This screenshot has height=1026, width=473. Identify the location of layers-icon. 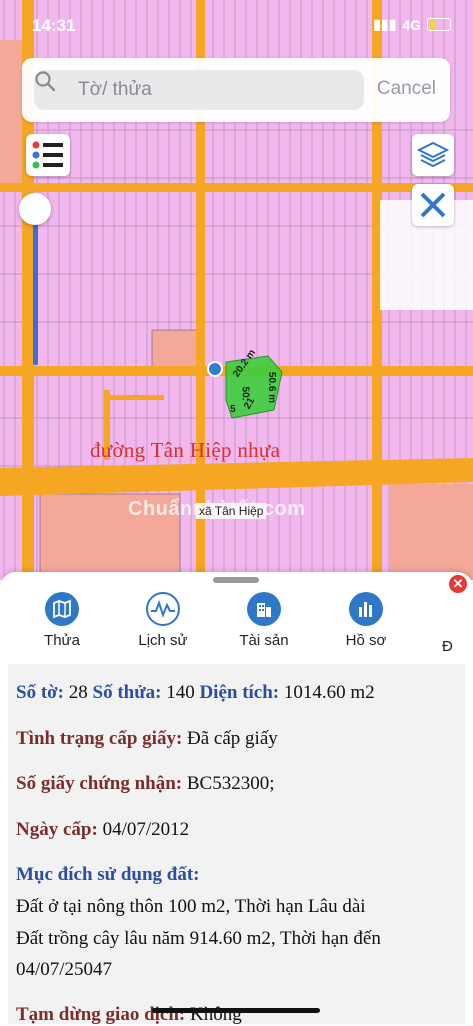
(433, 154).